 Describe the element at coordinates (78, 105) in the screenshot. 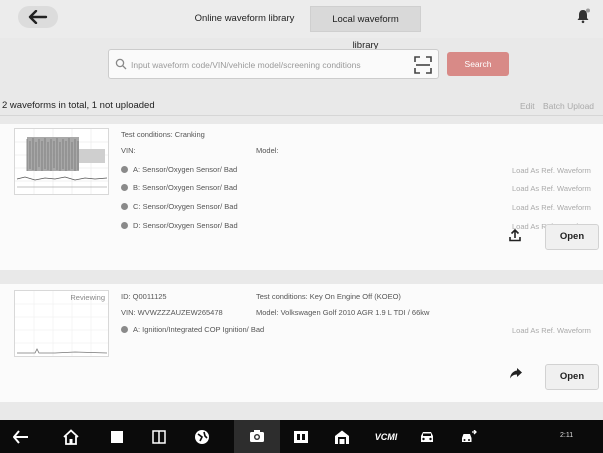

I see `waveform-count: 2 waveforms in total, 1 not uploaded` at that location.